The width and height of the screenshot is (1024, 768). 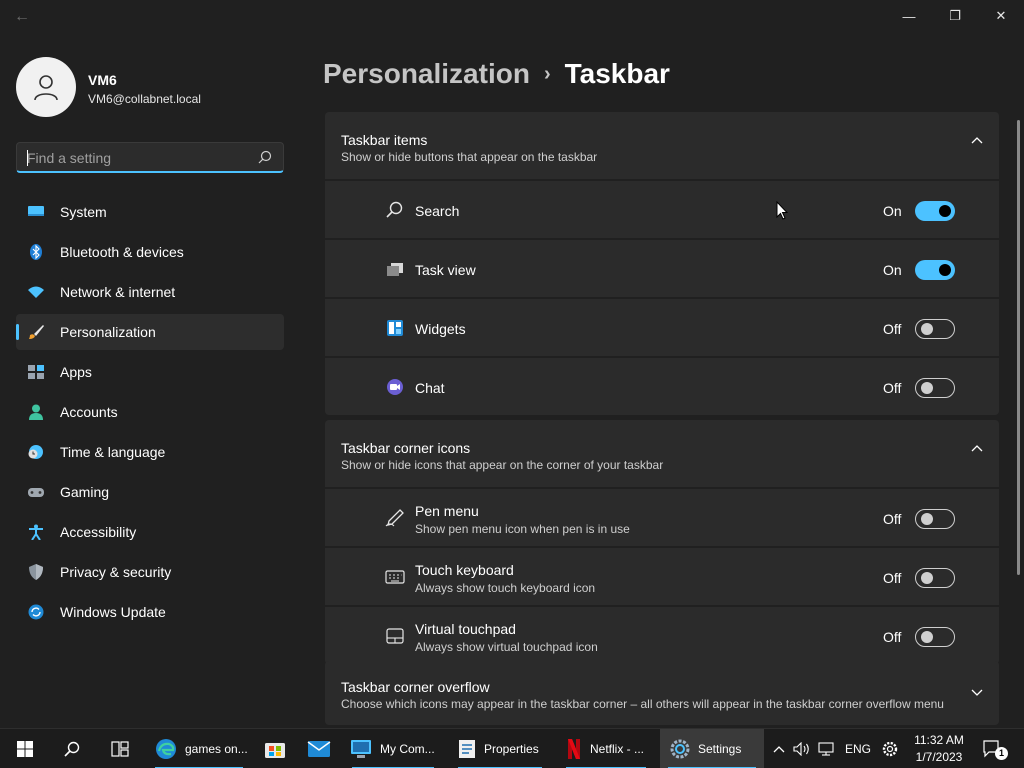 I want to click on task-view-button, so click(x=120, y=748).